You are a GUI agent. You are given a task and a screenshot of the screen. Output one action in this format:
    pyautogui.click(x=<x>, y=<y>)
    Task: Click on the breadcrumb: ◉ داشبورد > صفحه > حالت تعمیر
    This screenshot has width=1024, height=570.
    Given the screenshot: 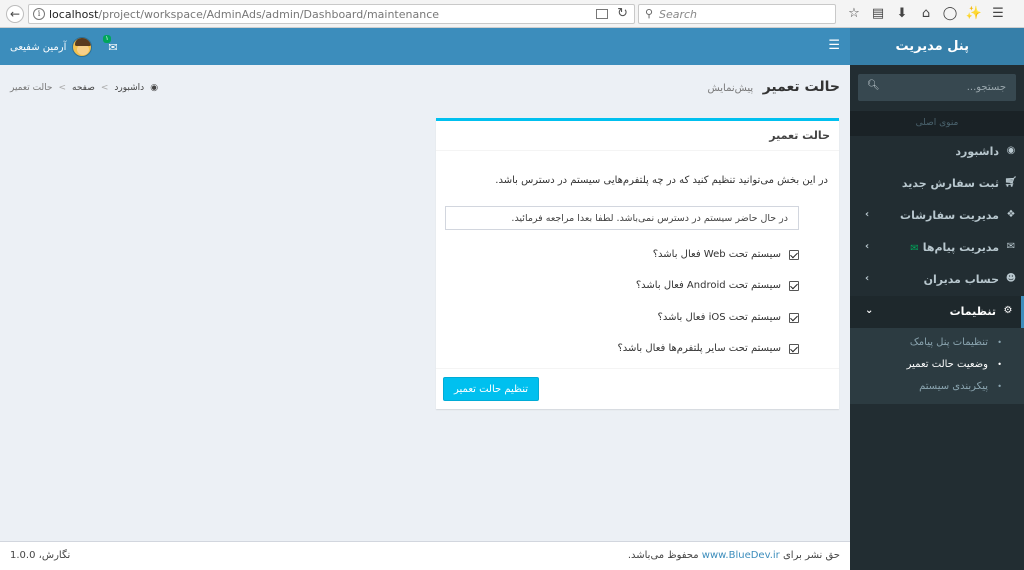 What is the action you would take?
    pyautogui.click(x=84, y=88)
    